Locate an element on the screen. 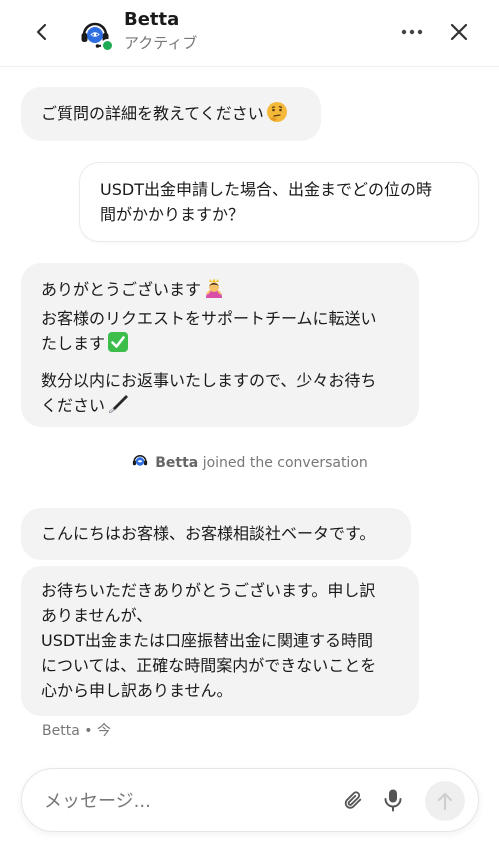 The height and width of the screenshot is (850, 499). bowing-person-icon is located at coordinates (214, 291).